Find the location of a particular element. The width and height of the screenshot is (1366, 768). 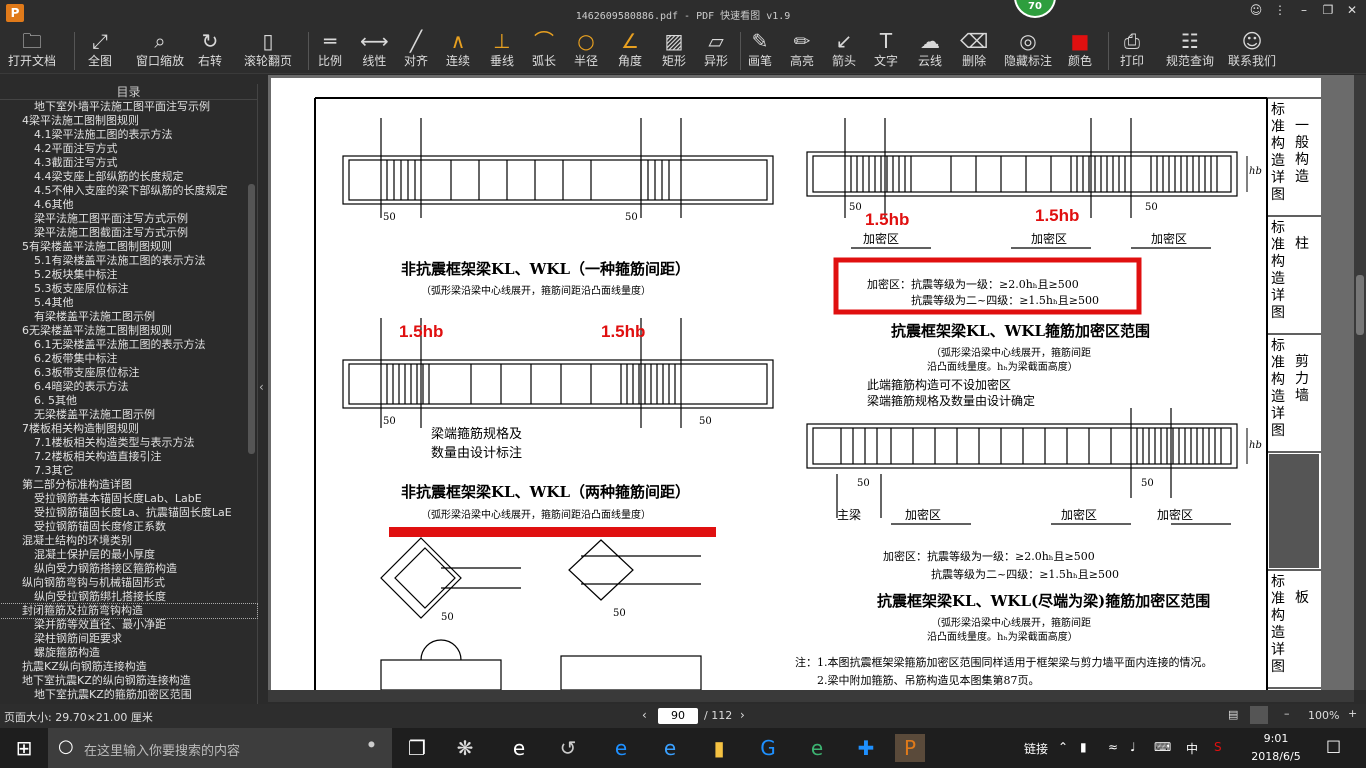

toc-item: 5有梁楼盖平法施工图制图规则 is located at coordinates (128, 247).